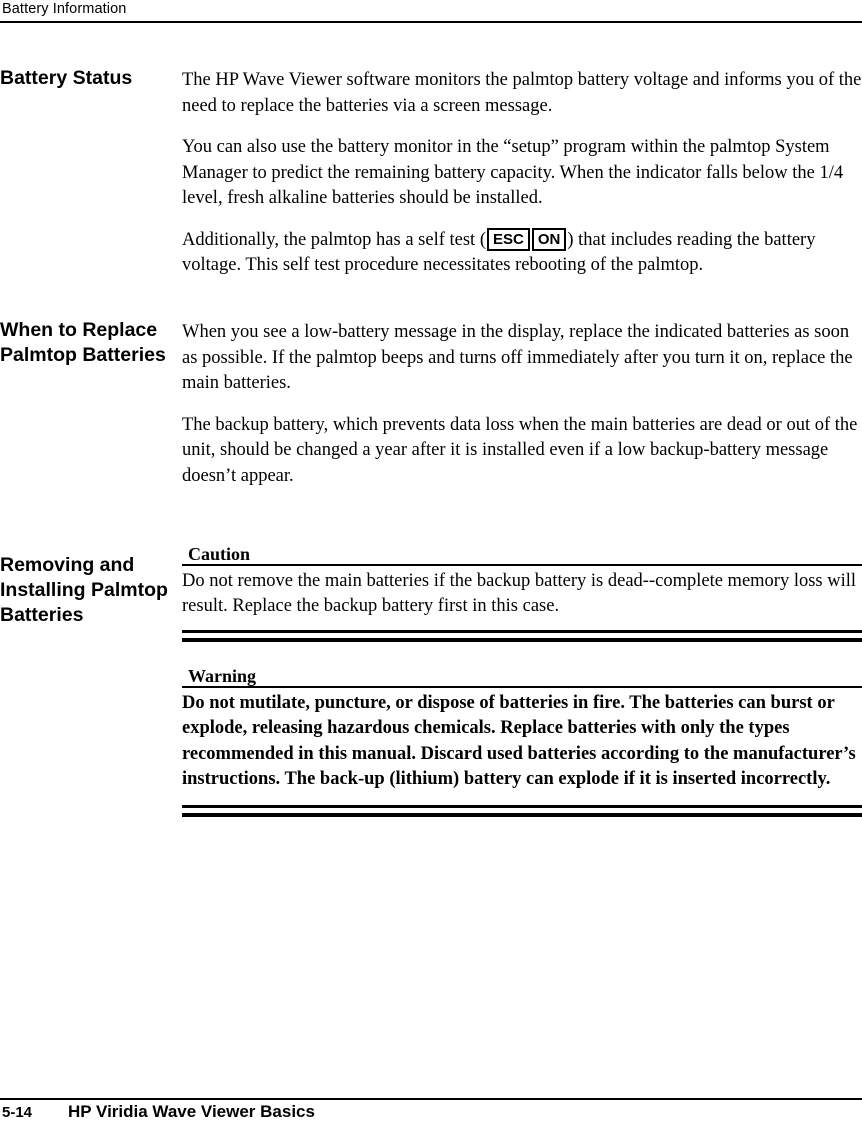  Describe the element at coordinates (222, 676) in the screenshot. I see `note-warning-title: Warning` at that location.